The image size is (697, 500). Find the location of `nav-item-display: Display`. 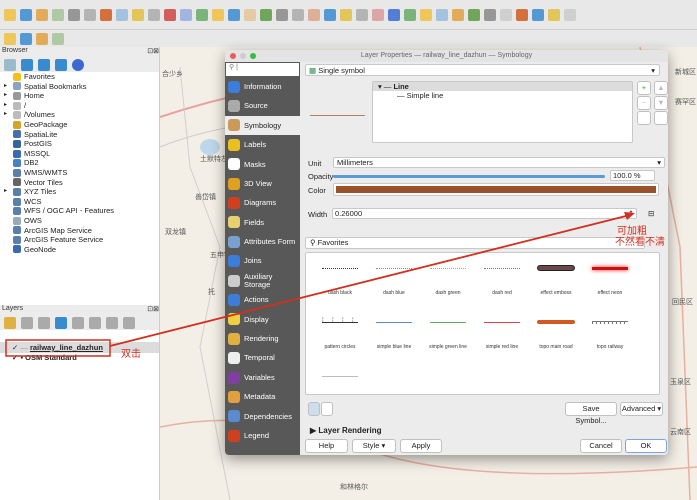

nav-item-display: Display is located at coordinates (262, 319).